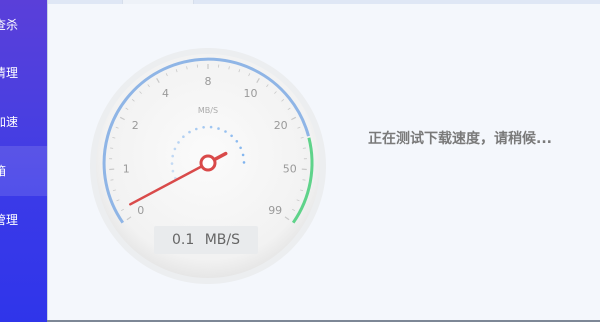 The width and height of the screenshot is (600, 322). Describe the element at coordinates (23, 25) in the screenshot. I see `sidebar-item-scan: 查杀` at that location.